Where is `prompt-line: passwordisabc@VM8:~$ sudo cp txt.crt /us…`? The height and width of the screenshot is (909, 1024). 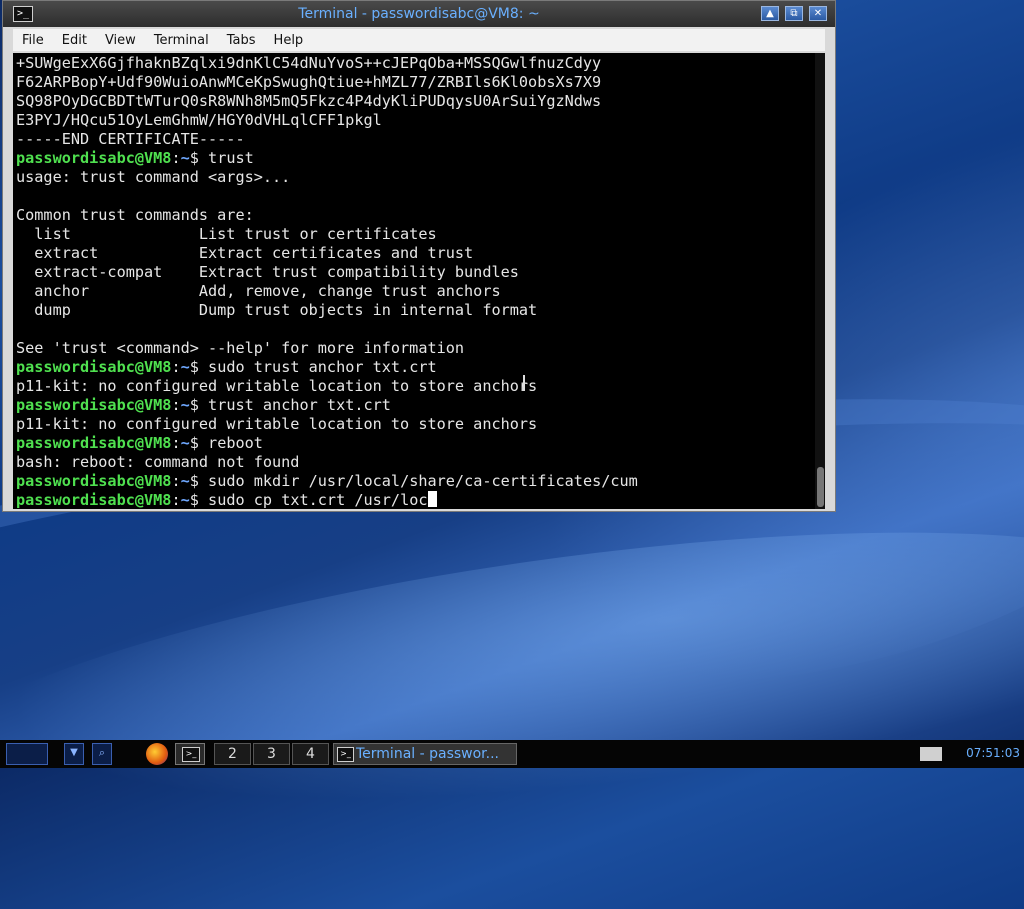 prompt-line: passwordisabc@VM8:~$ sudo cp txt.crt /us… is located at coordinates (327, 500).